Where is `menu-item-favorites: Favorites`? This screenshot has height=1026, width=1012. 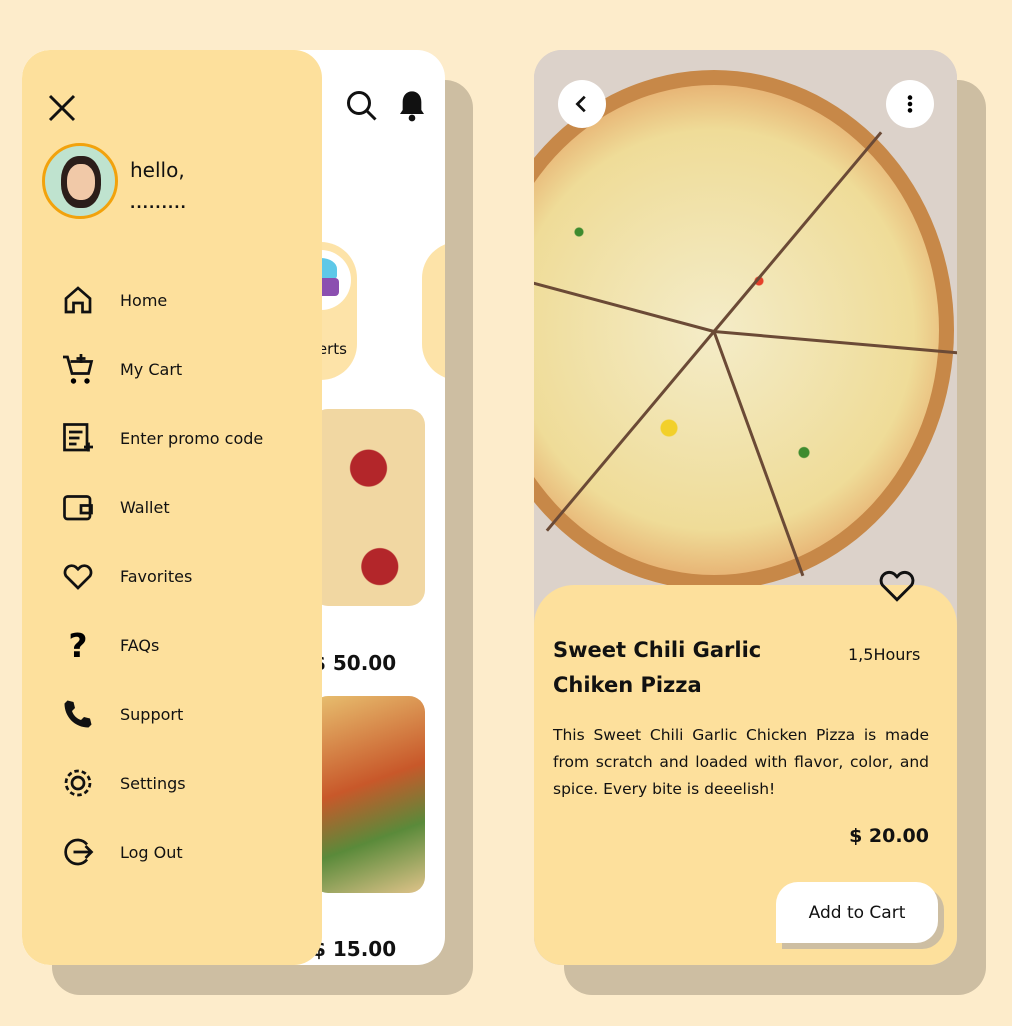 menu-item-favorites: Favorites is located at coordinates (126, 576).